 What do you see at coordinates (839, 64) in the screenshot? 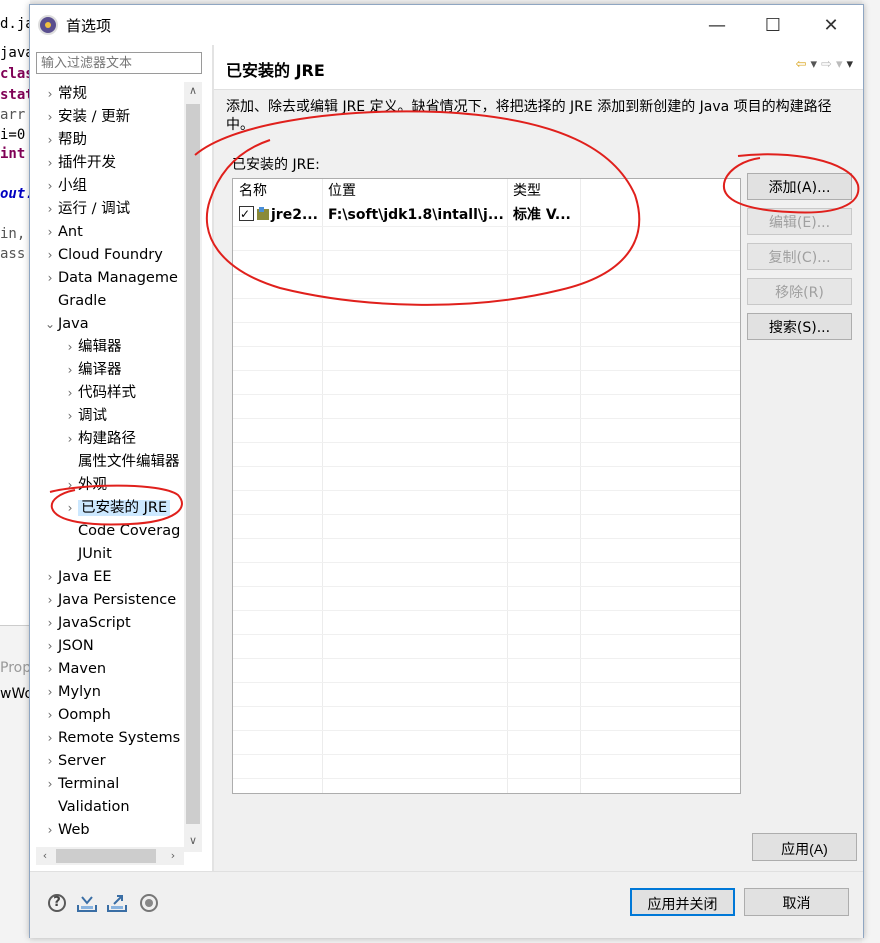
I see `forward-menu-icon: ▾` at bounding box center [839, 64].